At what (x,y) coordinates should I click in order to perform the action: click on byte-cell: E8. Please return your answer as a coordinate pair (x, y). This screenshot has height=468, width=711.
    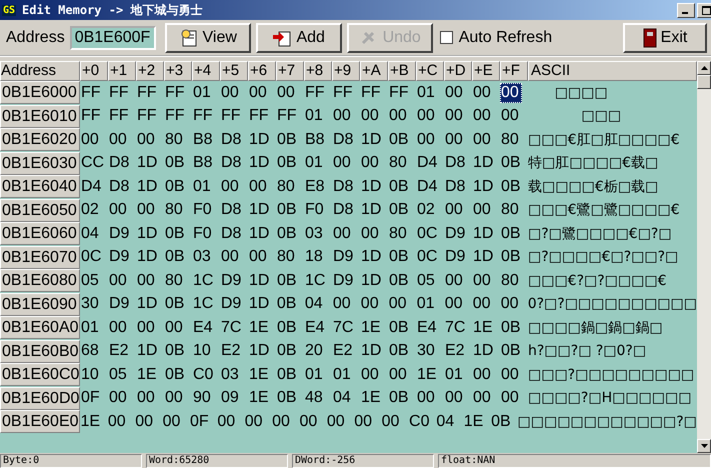
    Looking at the image, I should click on (317, 186).